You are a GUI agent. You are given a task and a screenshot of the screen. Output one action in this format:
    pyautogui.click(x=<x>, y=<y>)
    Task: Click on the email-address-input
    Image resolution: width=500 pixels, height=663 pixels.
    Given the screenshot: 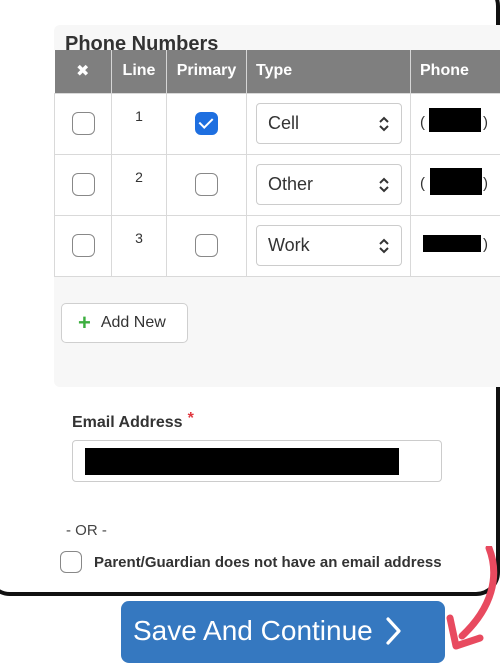 What is the action you would take?
    pyautogui.click(x=257, y=461)
    